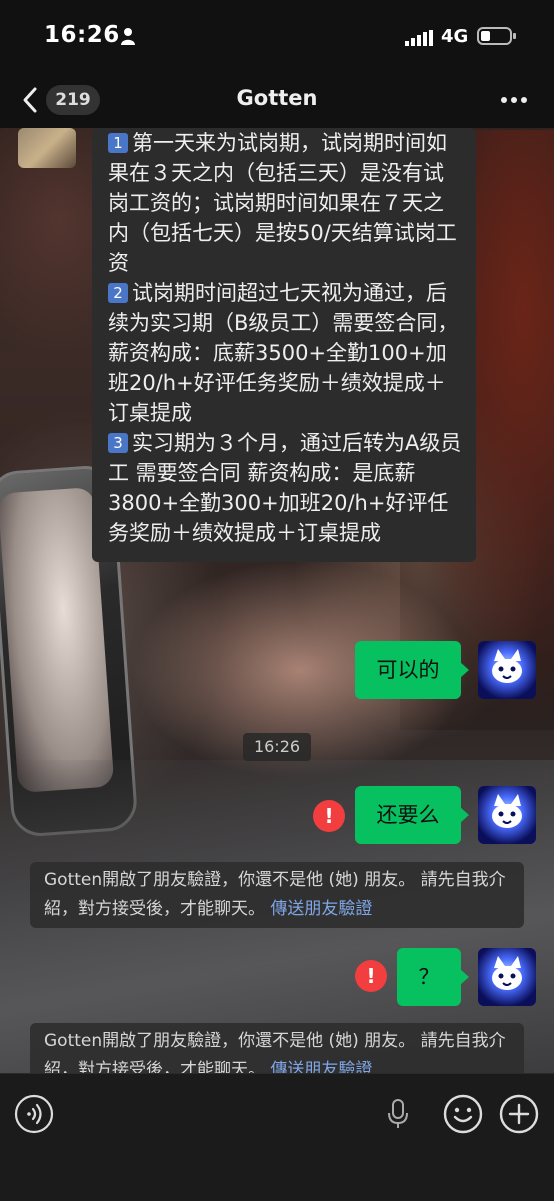 This screenshot has height=1201, width=554. What do you see at coordinates (277, 36) in the screenshot?
I see `status-bar: 16:26 4G` at bounding box center [277, 36].